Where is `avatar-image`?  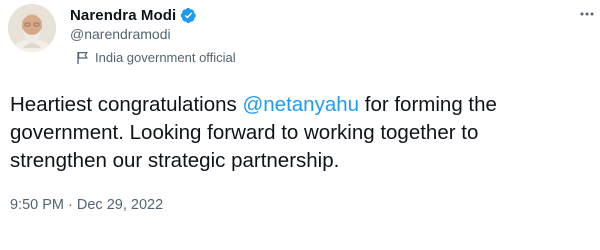
avatar-image is located at coordinates (32, 28).